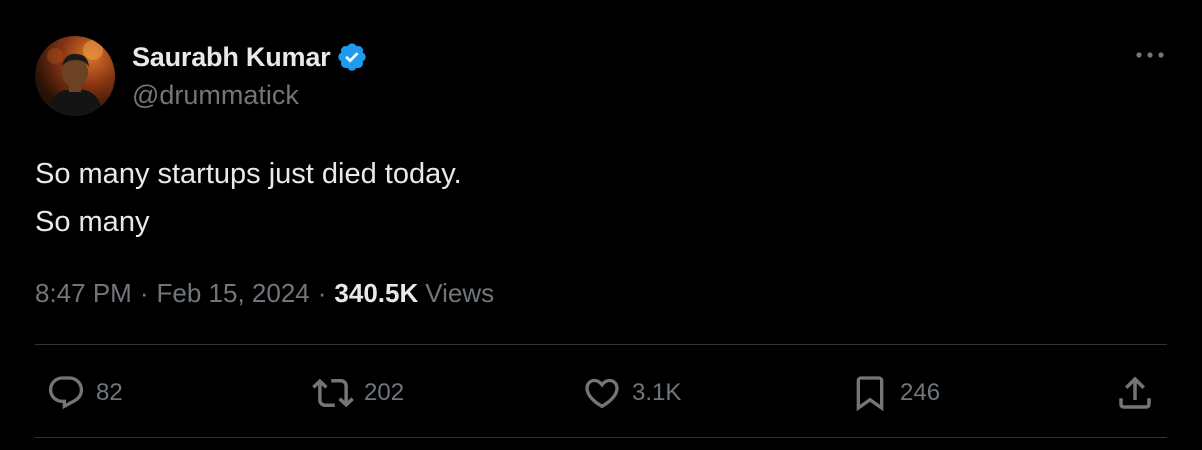 This screenshot has height=450, width=1202. What do you see at coordinates (352, 57) in the screenshot?
I see `verified-badge-icon` at bounding box center [352, 57].